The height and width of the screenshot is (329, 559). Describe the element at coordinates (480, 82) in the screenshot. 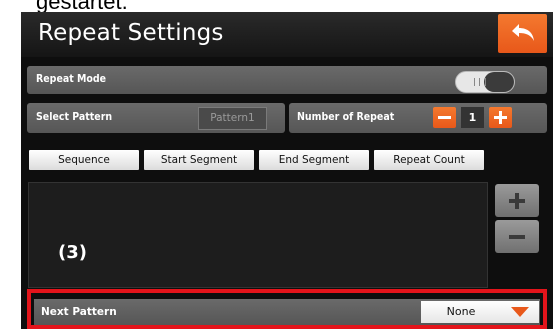

I see `grip-icon` at that location.